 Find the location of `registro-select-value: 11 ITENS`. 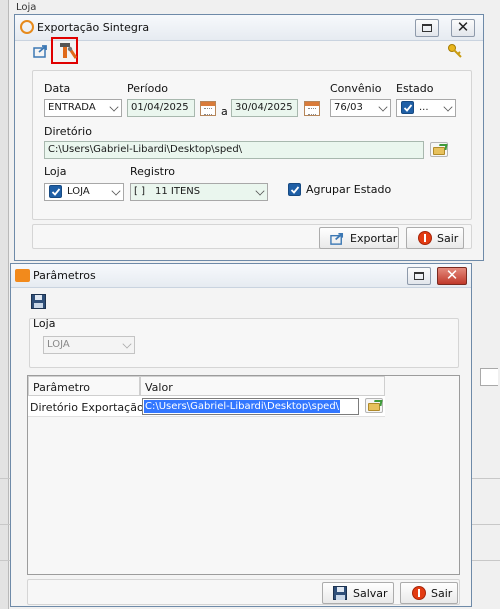

registro-select-value: 11 ITENS is located at coordinates (178, 191).